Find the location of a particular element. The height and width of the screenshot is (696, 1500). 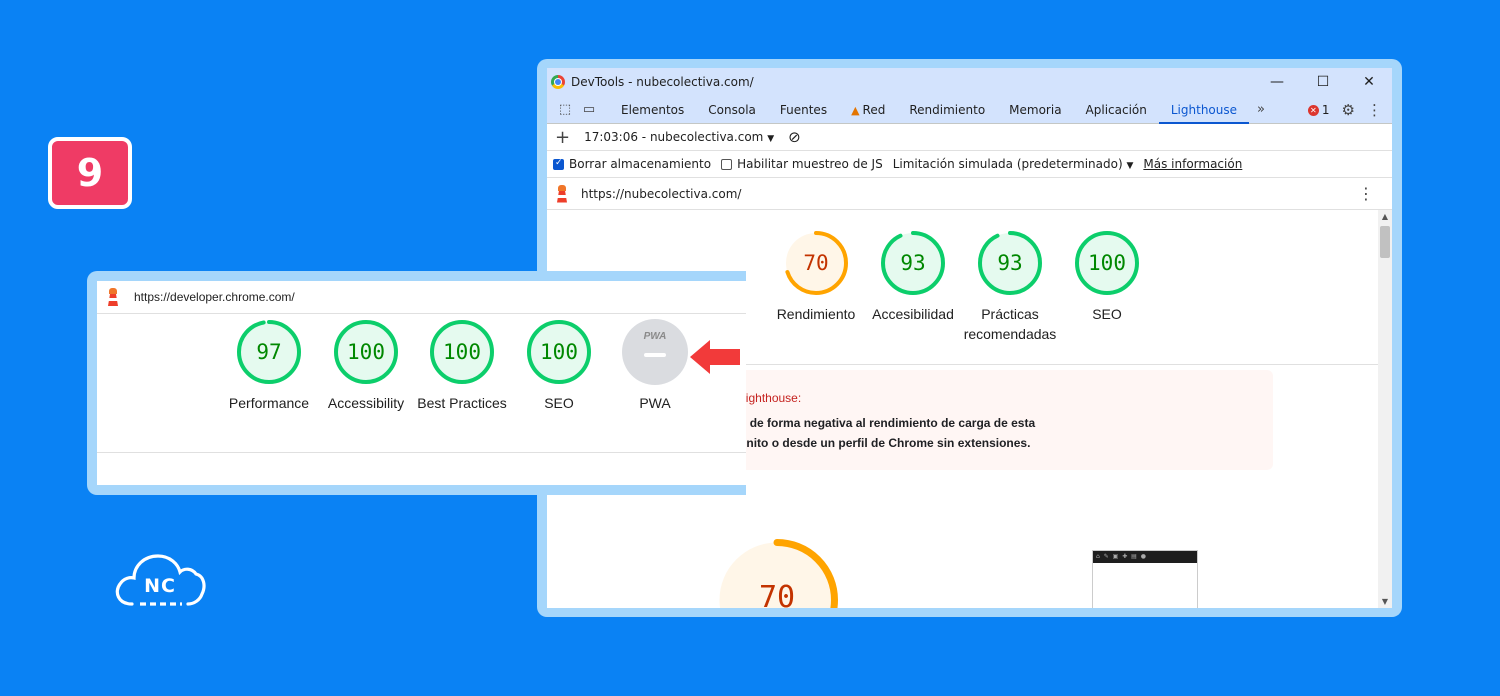

score-gauge: 97 Performance is located at coordinates (269, 365).